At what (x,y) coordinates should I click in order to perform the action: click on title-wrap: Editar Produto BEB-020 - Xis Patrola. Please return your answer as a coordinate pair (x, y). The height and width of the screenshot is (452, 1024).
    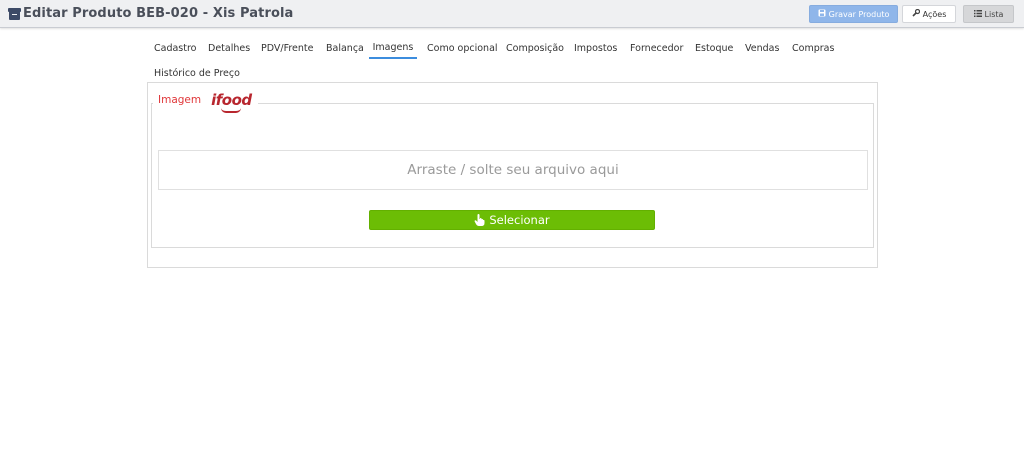
    Looking at the image, I should click on (150, 13).